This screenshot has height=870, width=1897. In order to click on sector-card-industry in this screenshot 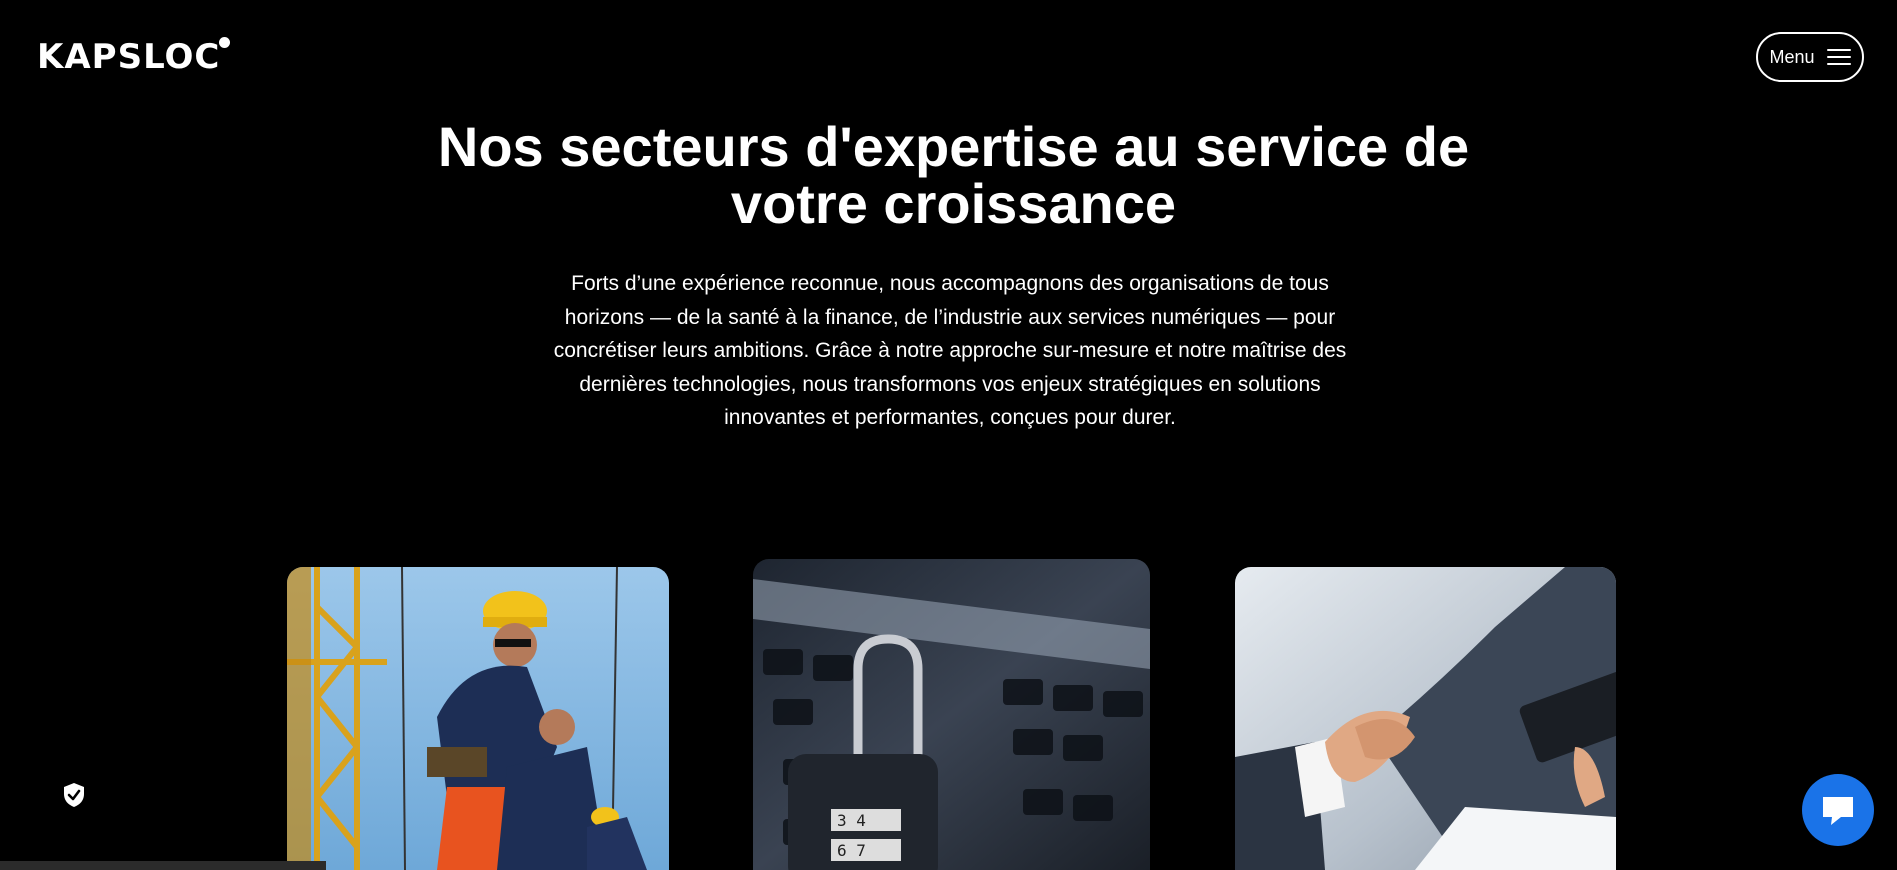, I will do `click(478, 718)`.